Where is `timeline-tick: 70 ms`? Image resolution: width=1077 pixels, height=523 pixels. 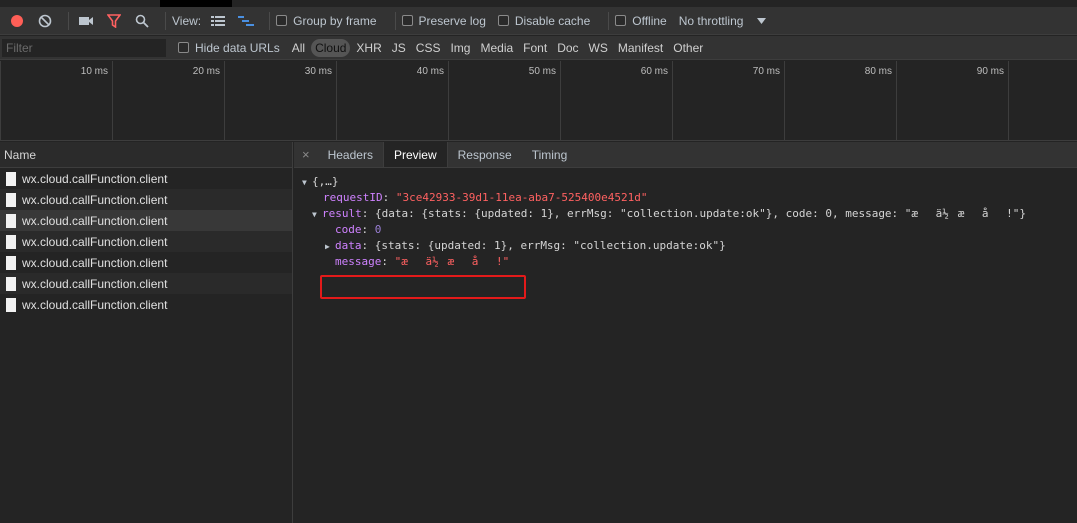 timeline-tick: 70 ms is located at coordinates (728, 101).